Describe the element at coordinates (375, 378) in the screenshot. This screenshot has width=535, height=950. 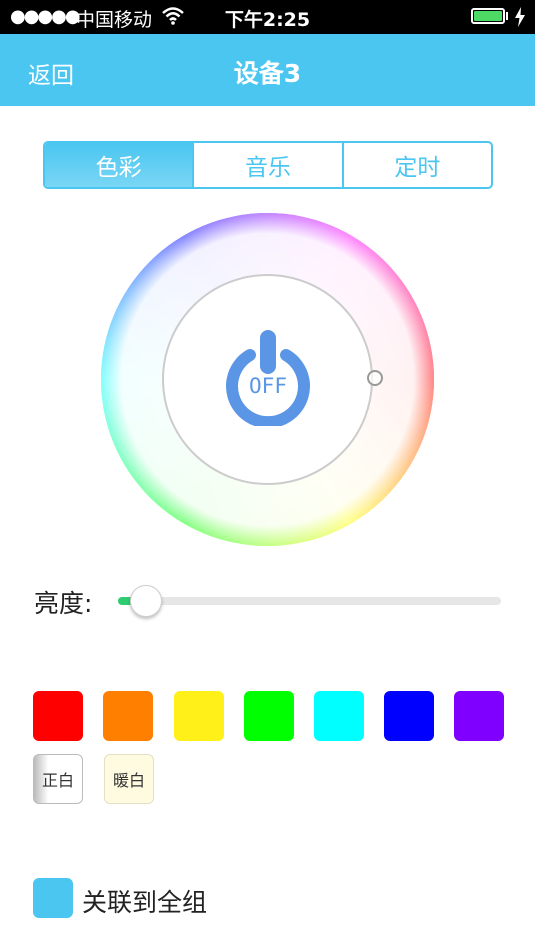
I see `color-picker-handle` at that location.